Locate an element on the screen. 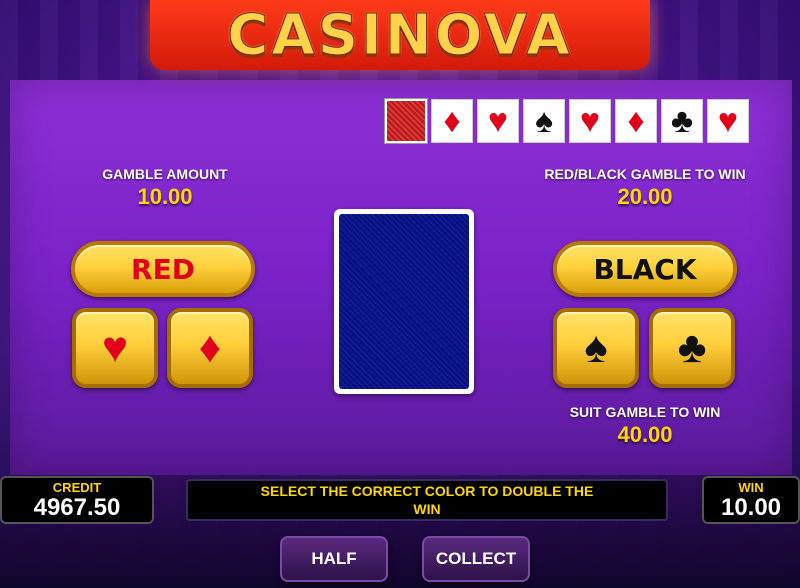 This screenshot has height=588, width=800. red-button-label: RED is located at coordinates (163, 269).